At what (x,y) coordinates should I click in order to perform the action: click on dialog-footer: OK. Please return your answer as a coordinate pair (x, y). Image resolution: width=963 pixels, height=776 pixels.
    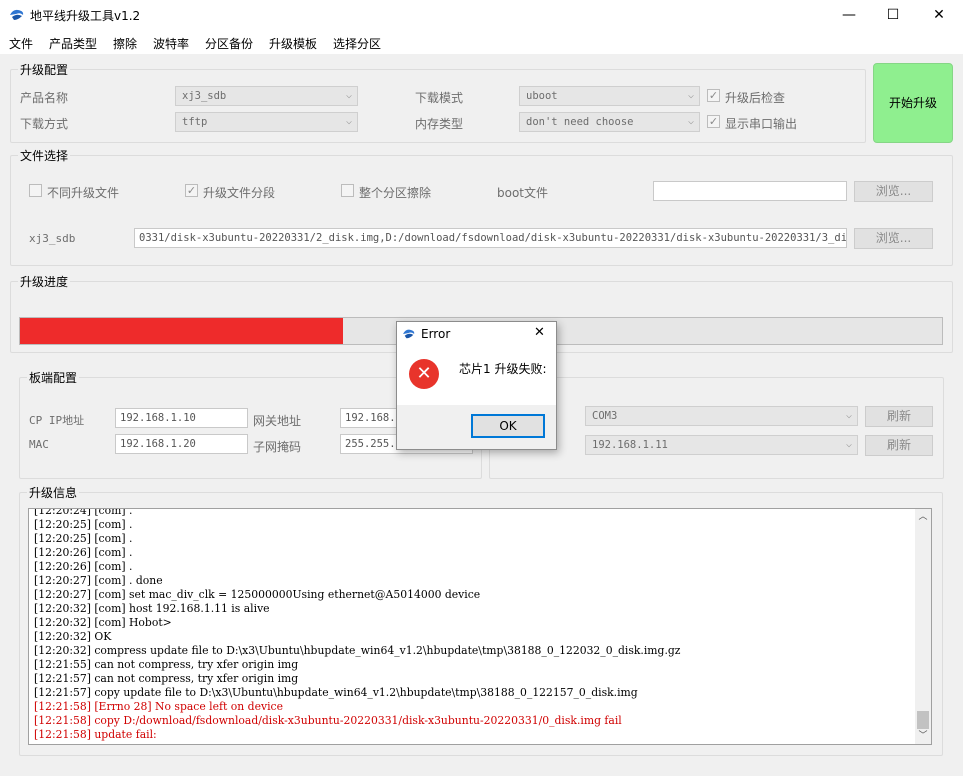
    Looking at the image, I should click on (476, 427).